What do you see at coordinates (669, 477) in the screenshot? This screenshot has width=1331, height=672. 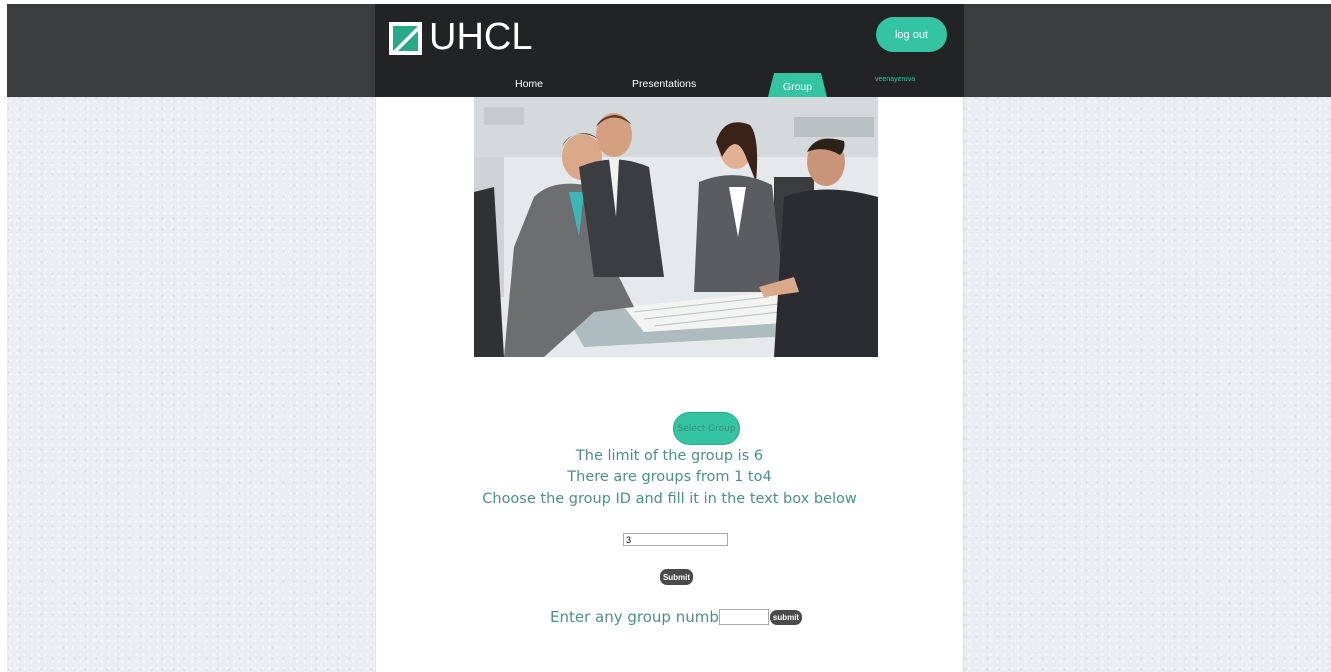 I see `group-range-text: There are groups from 1 to4` at bounding box center [669, 477].